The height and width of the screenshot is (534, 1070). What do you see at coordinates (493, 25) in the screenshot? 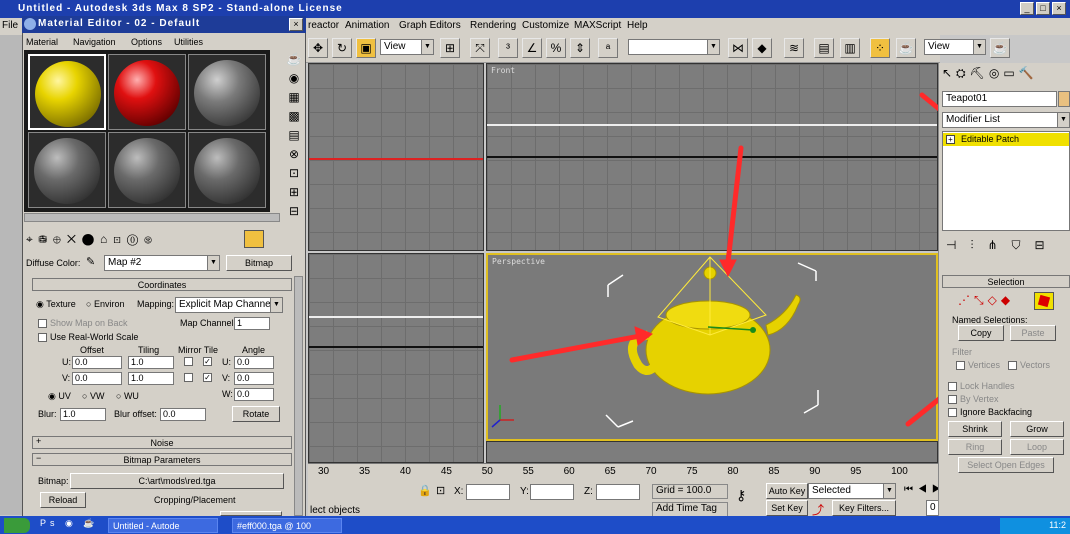
I see `menu-rendering: Rendering` at bounding box center [493, 25].